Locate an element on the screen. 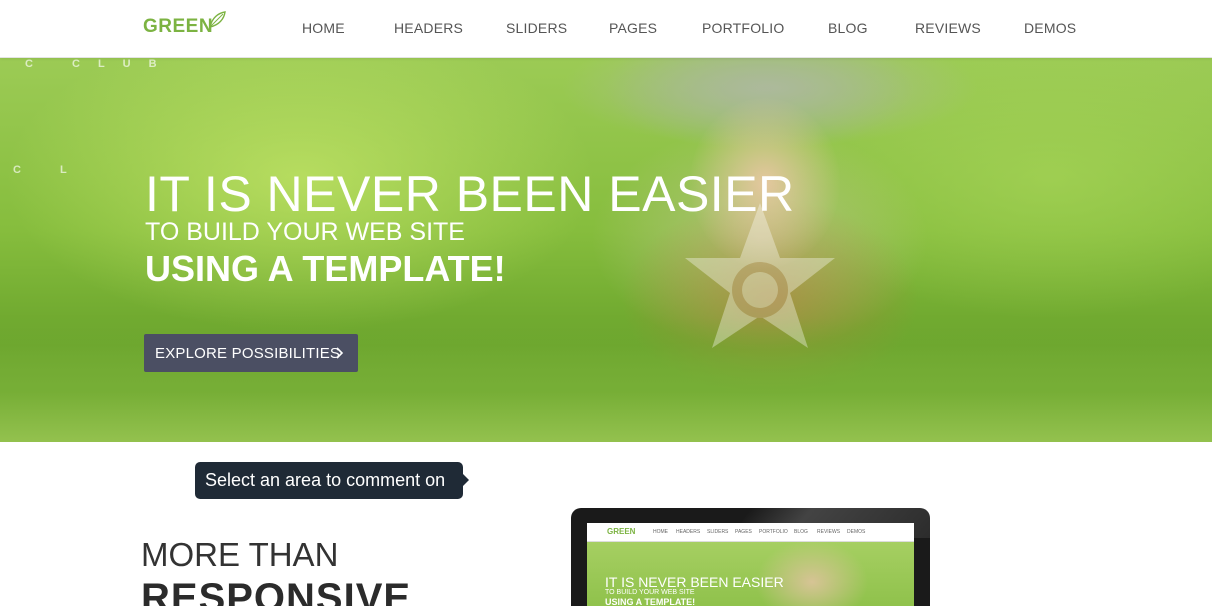 The width and height of the screenshot is (1212, 606). explore-button-label: EXPLORE POSSIBILITIES is located at coordinates (248, 353).